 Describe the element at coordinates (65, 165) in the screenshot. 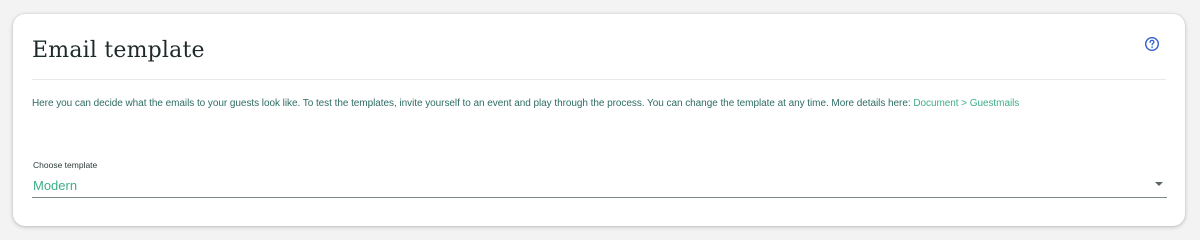

I see `template-select-label: Choose template` at that location.